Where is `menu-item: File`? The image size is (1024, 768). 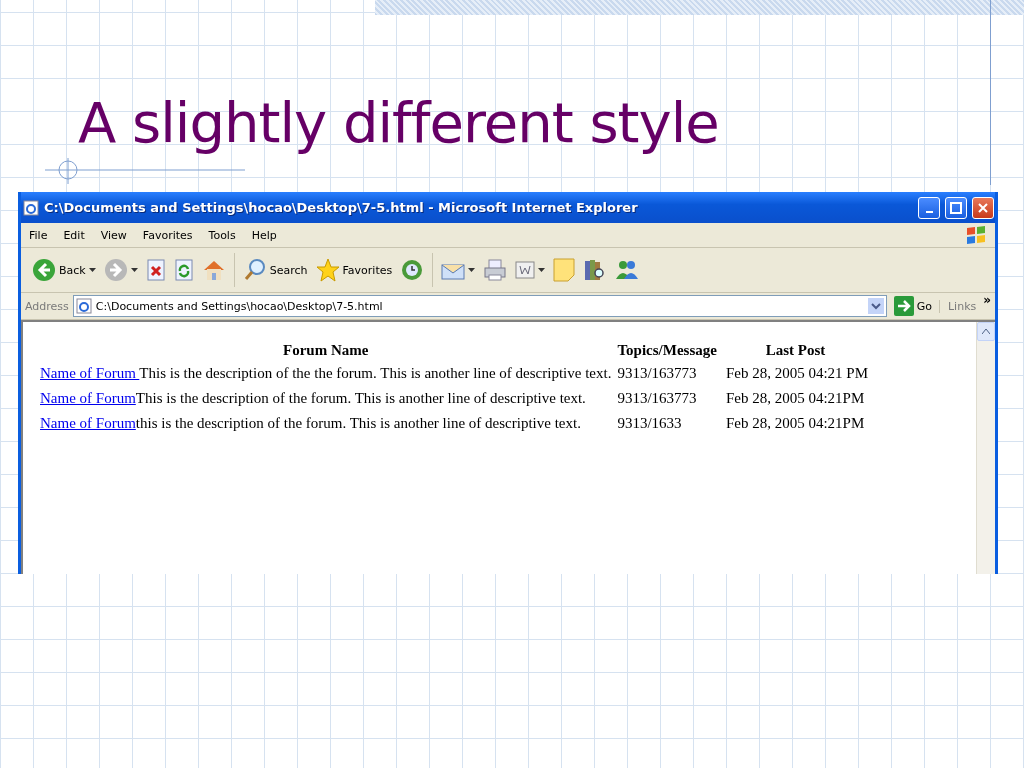
menu-item: File is located at coordinates (38, 235).